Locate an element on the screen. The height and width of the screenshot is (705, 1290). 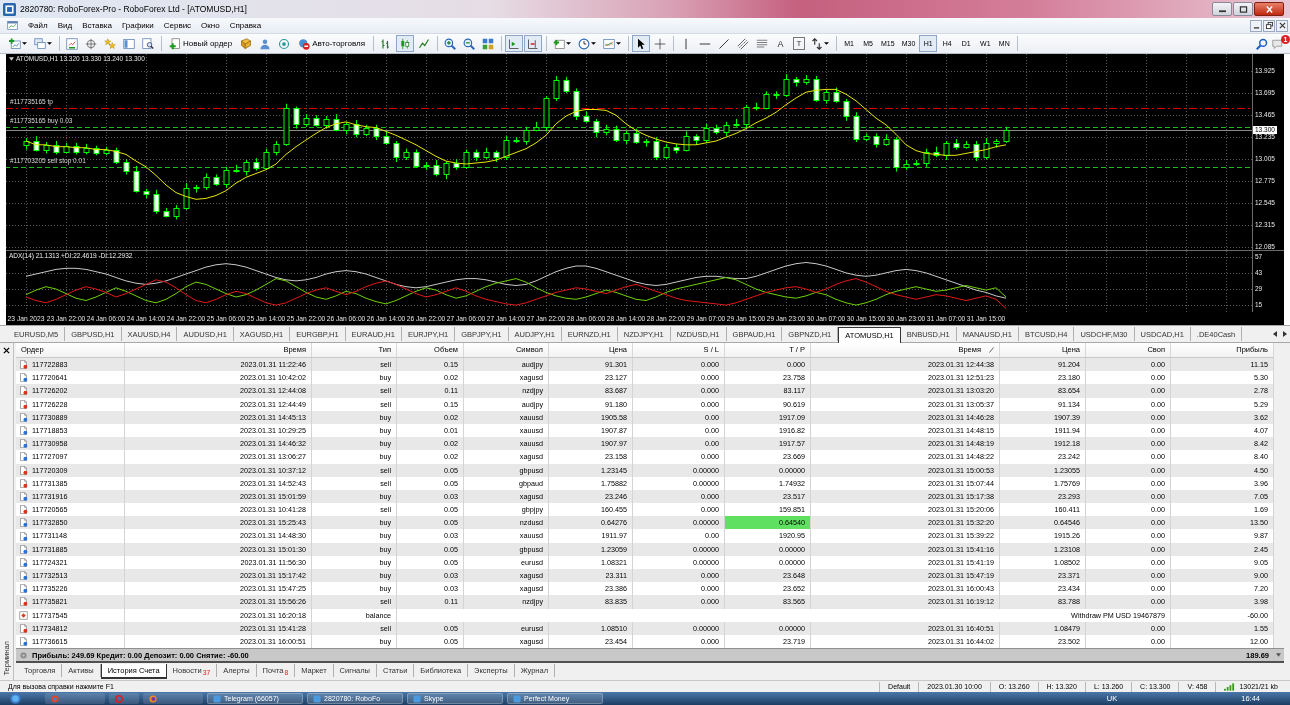
menu-item: Окно is located at coordinates (210, 25).